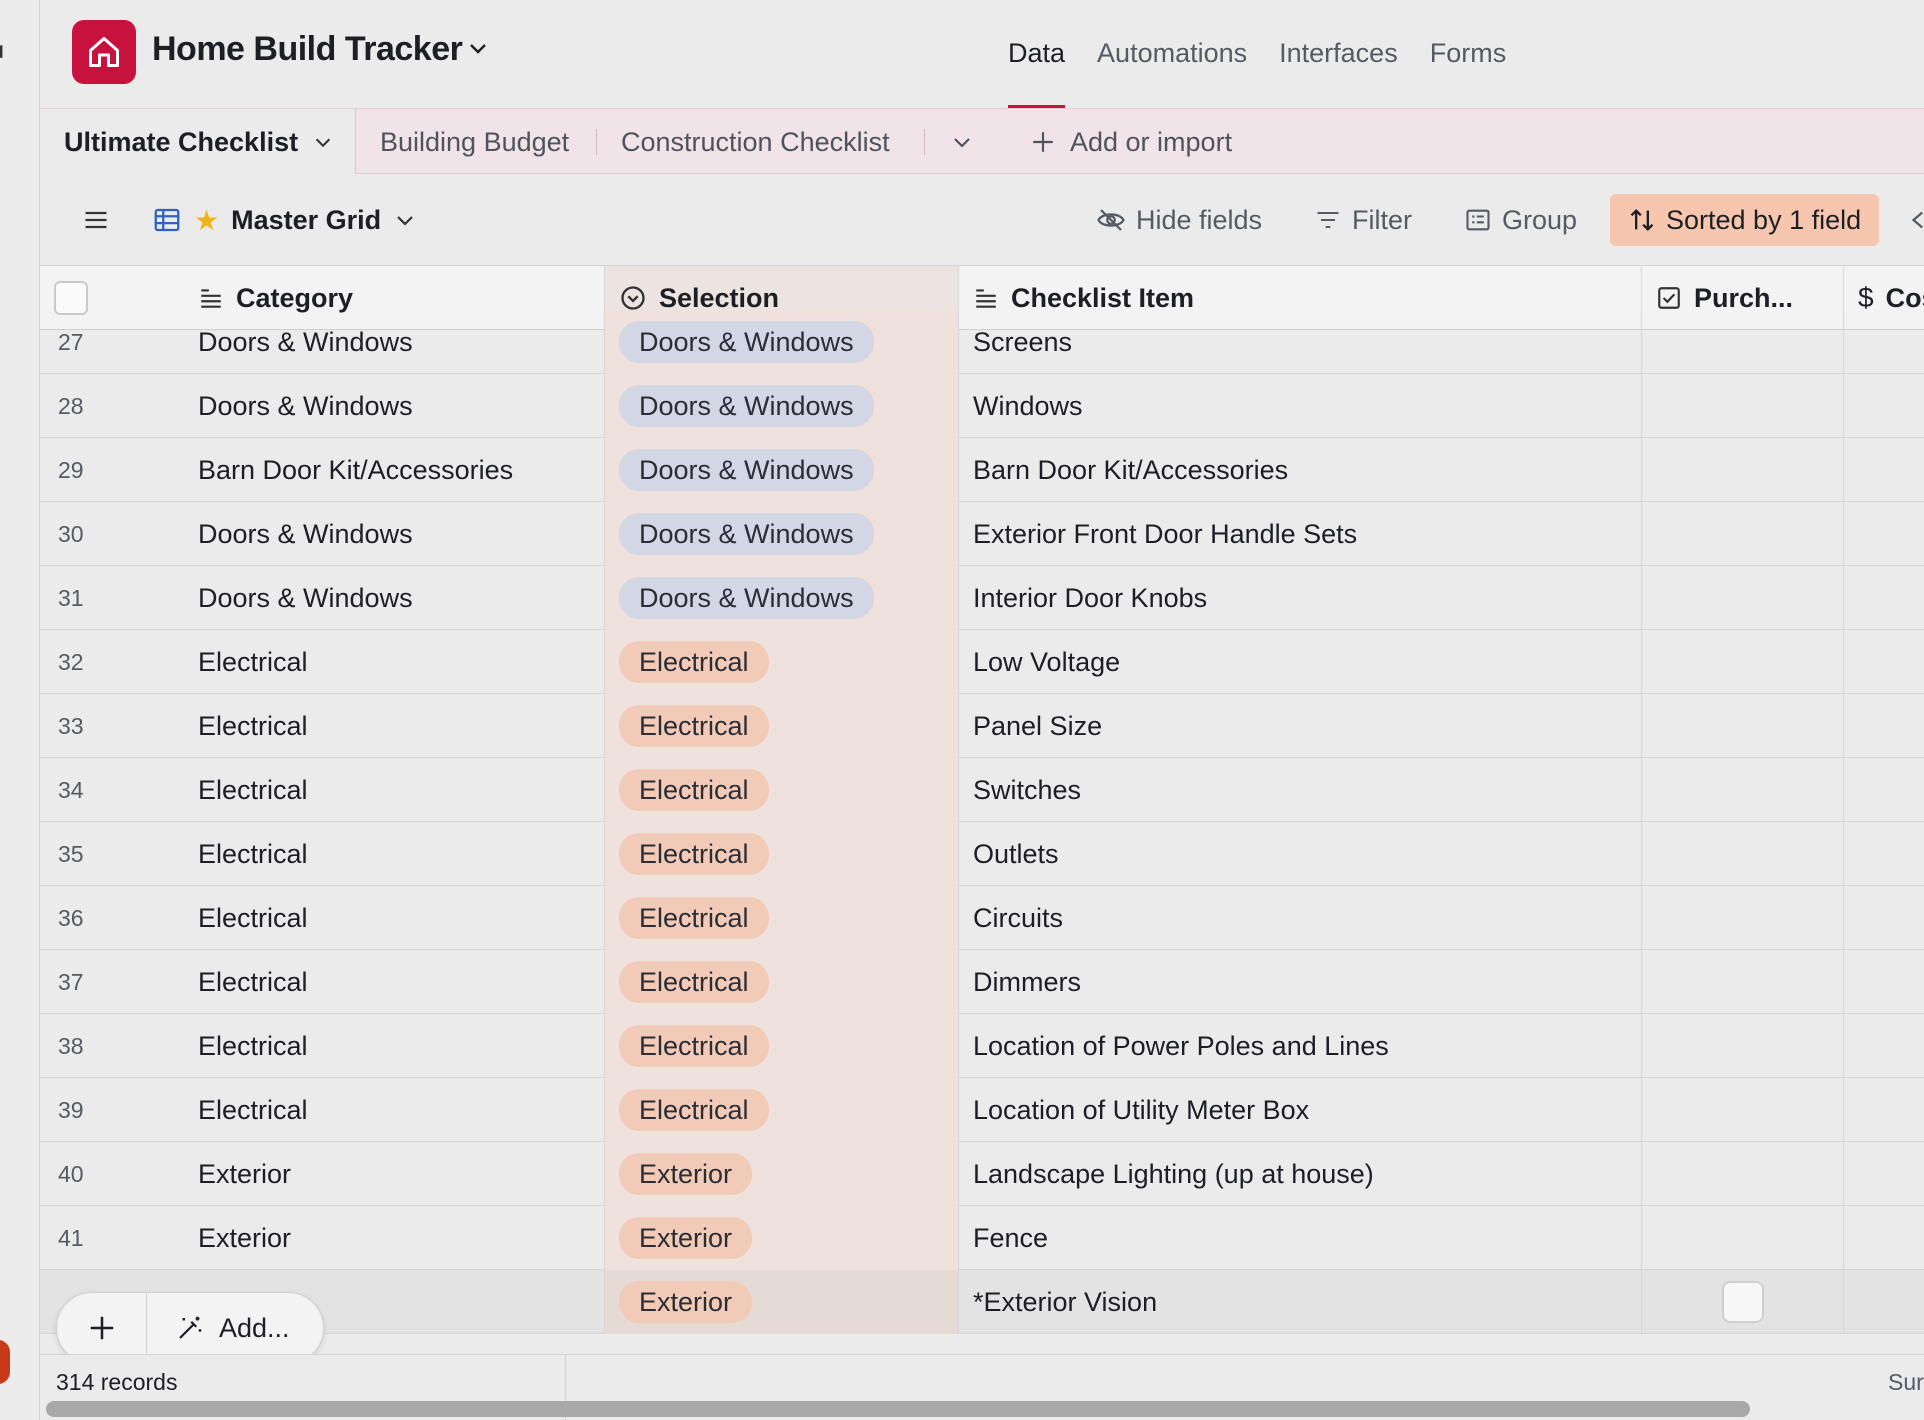 Image resolution: width=1924 pixels, height=1420 pixels. What do you see at coordinates (1300, 1302) in the screenshot?
I see `checklist-item-cell: *Exterior Vision` at bounding box center [1300, 1302].